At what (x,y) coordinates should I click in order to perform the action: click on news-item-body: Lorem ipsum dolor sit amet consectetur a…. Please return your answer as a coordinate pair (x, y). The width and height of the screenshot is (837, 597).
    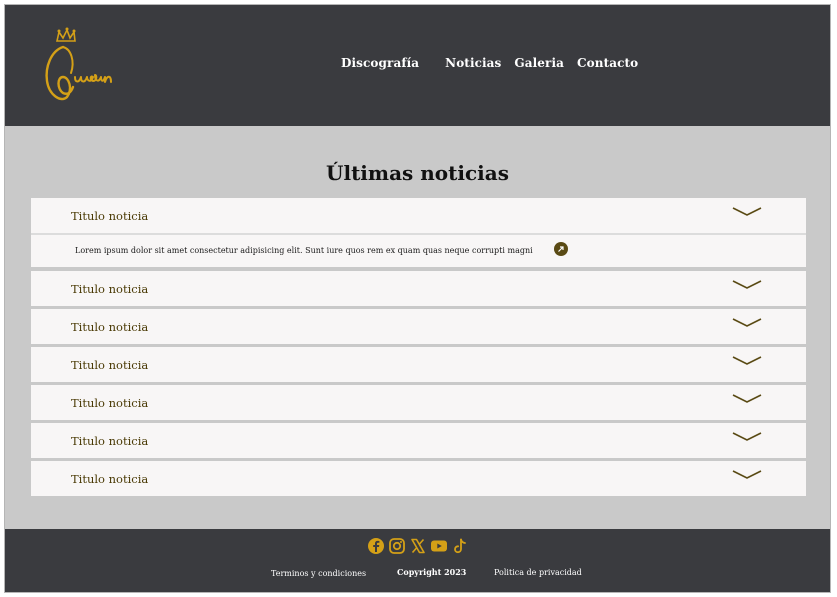
    Looking at the image, I should click on (418, 250).